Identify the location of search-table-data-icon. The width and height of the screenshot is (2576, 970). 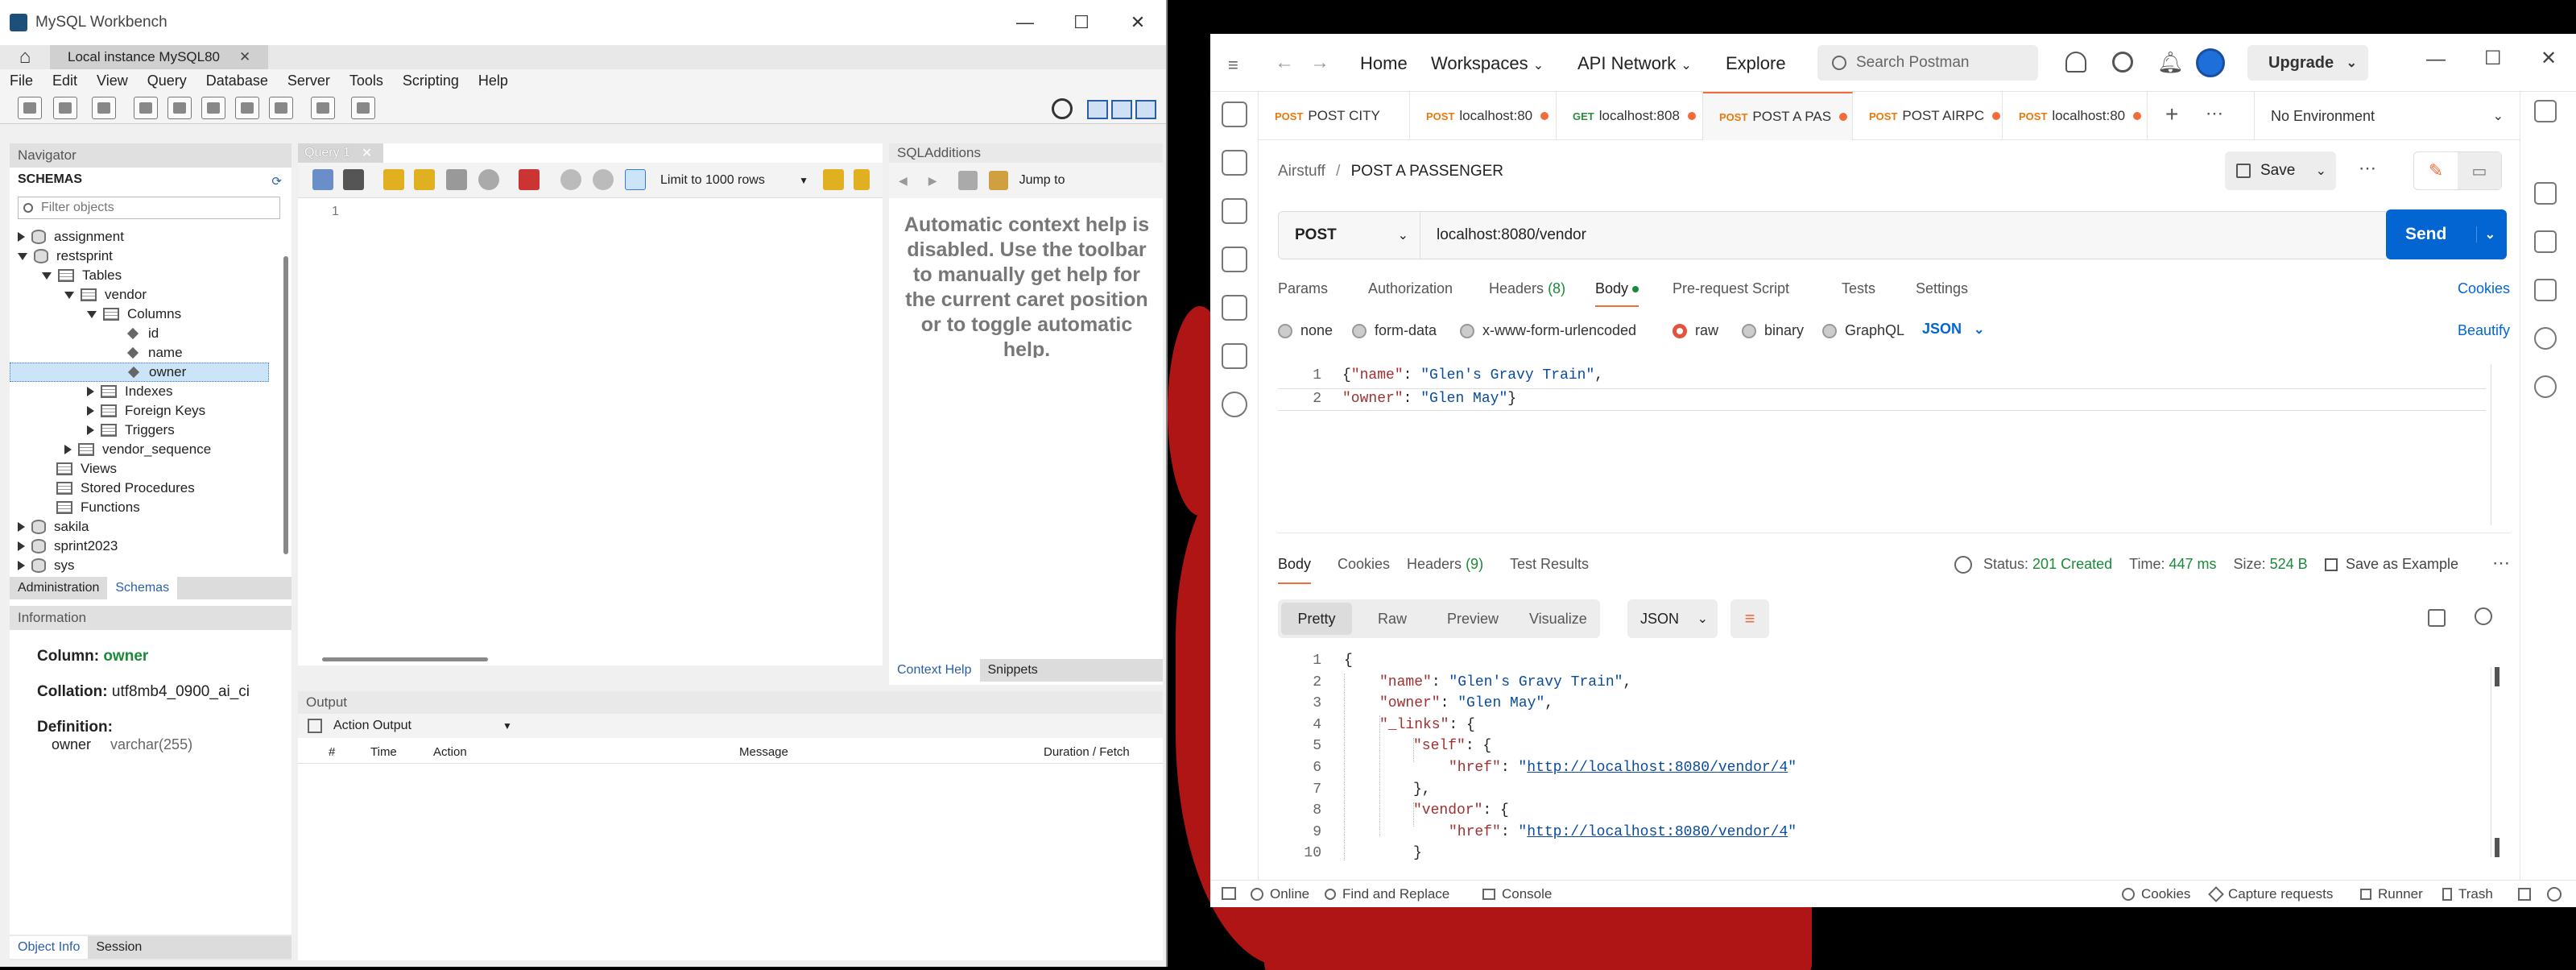
(323, 108).